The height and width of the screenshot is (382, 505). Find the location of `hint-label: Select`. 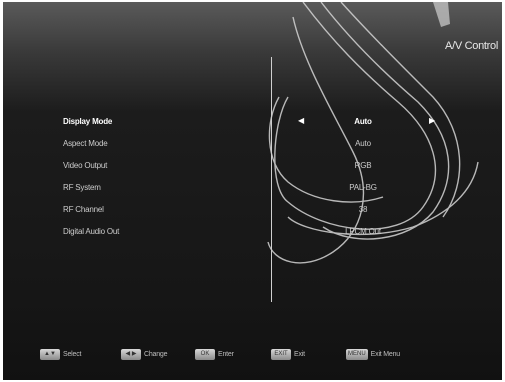

hint-label: Select is located at coordinates (72, 355).